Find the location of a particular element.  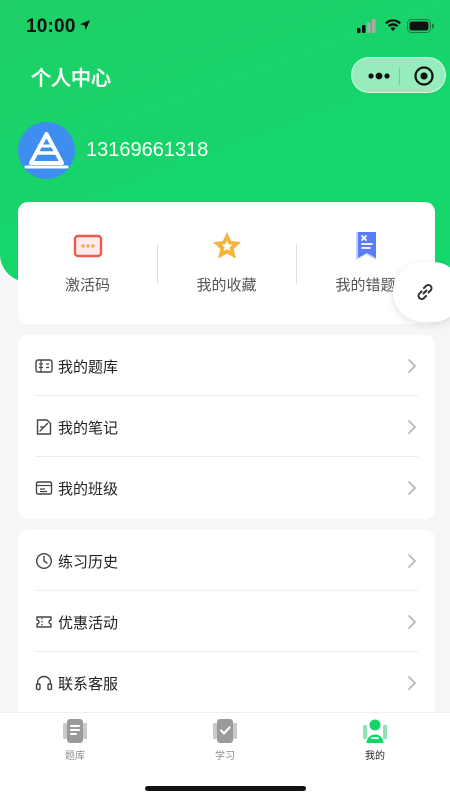

tab-label: 题库 is located at coordinates (75, 756).